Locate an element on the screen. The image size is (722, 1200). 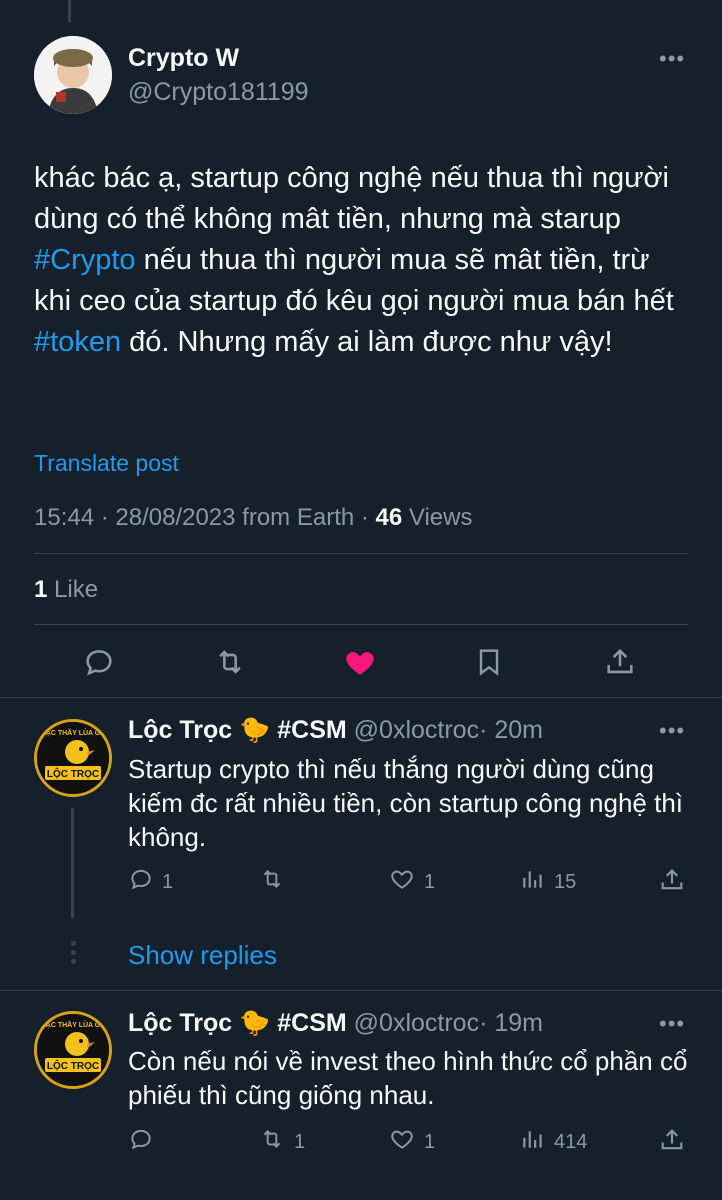
reply-header: Lộc Trọc 🐤 #CSM @0xloctroc· 20m is located at coordinates (335, 730).